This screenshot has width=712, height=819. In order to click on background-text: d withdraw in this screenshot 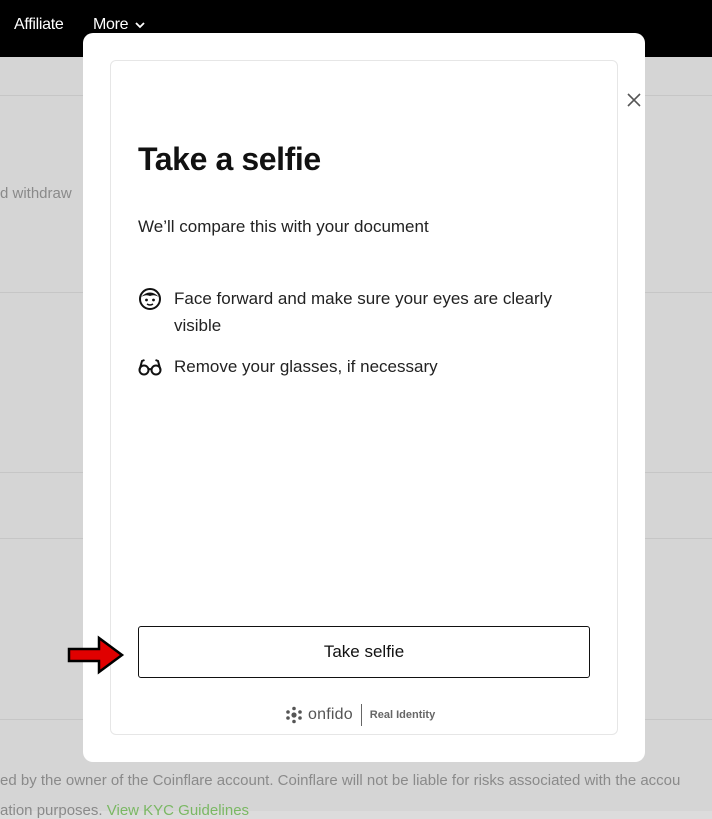, I will do `click(36, 193)`.